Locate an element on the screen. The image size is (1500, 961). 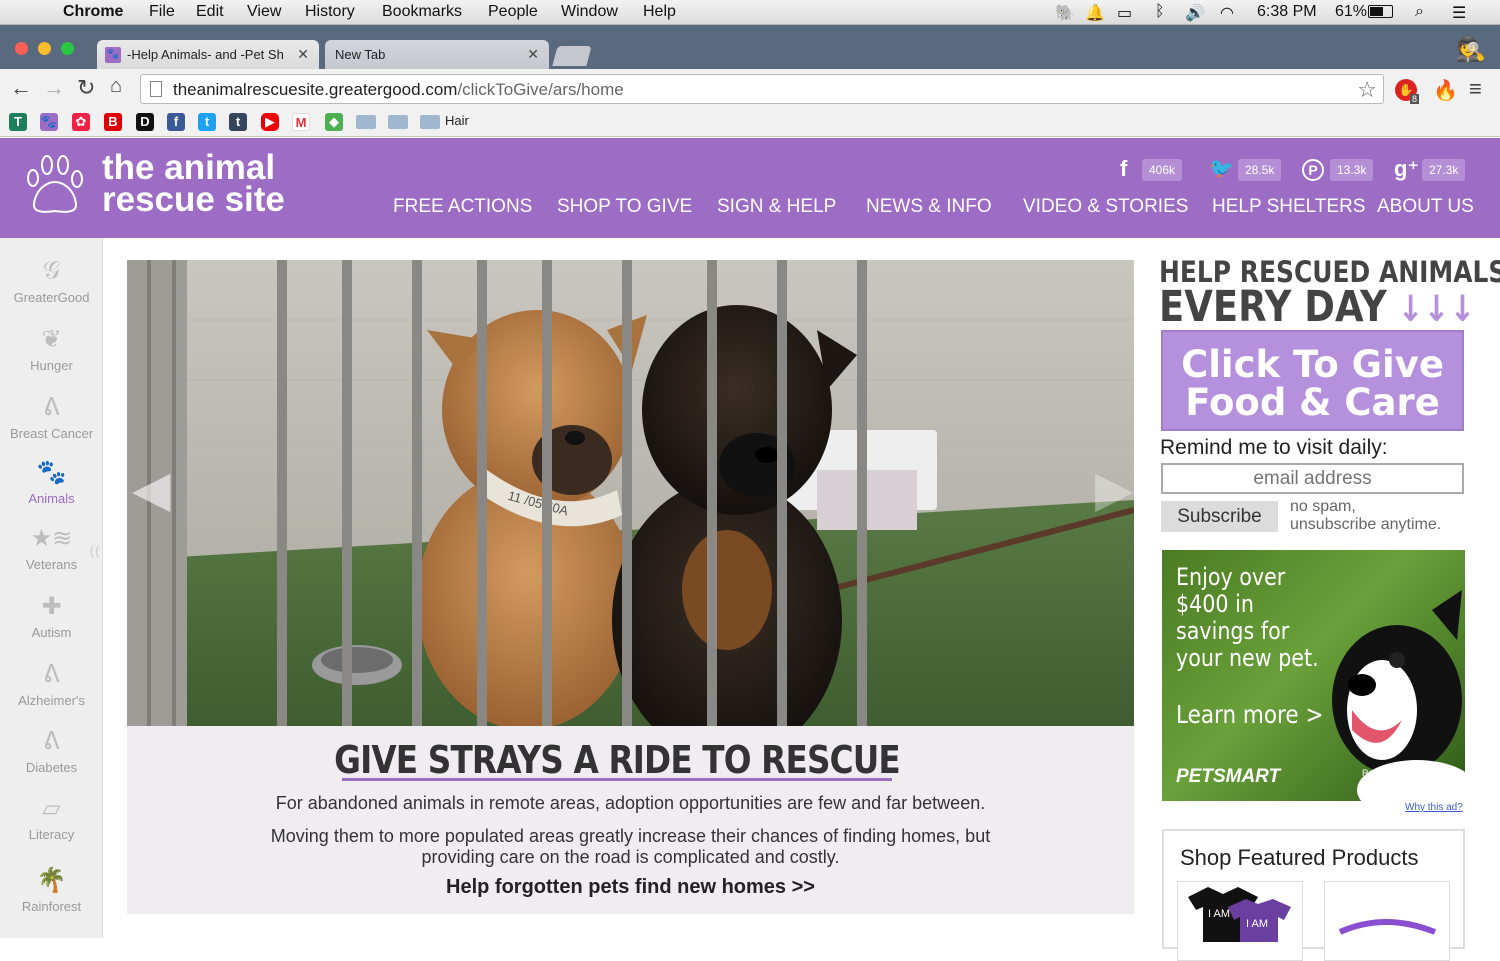
click-to-give-button: Click To Give Food & Care is located at coordinates (1312, 380).